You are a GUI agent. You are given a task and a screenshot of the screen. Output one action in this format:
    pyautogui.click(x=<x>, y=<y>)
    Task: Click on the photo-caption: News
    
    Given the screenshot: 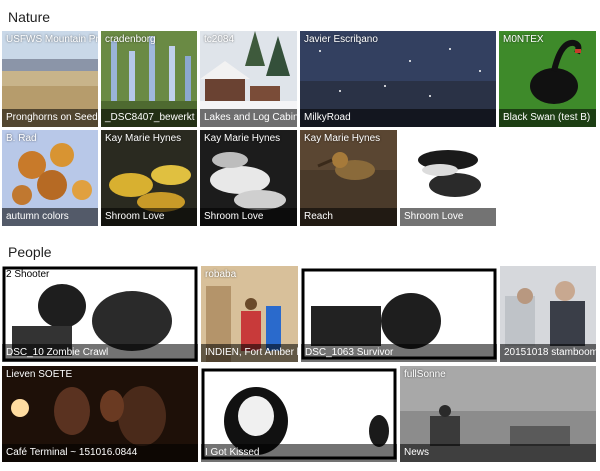 What is the action you would take?
    pyautogui.click(x=498, y=453)
    